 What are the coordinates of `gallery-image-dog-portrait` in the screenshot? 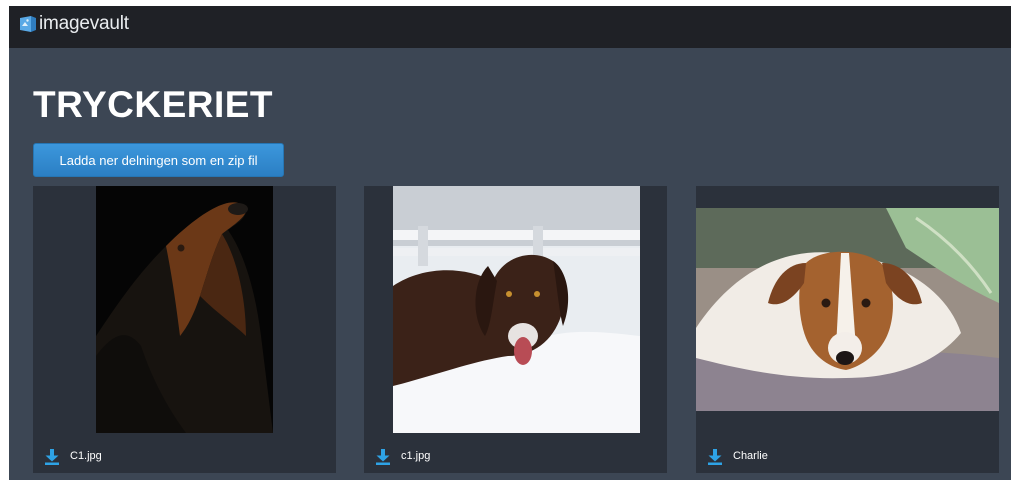 It's located at (184, 309).